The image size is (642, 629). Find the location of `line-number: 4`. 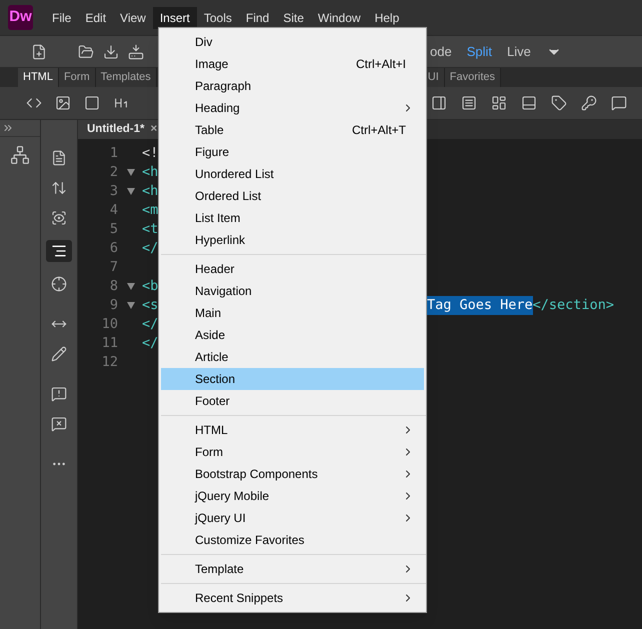

line-number: 4 is located at coordinates (113, 210).